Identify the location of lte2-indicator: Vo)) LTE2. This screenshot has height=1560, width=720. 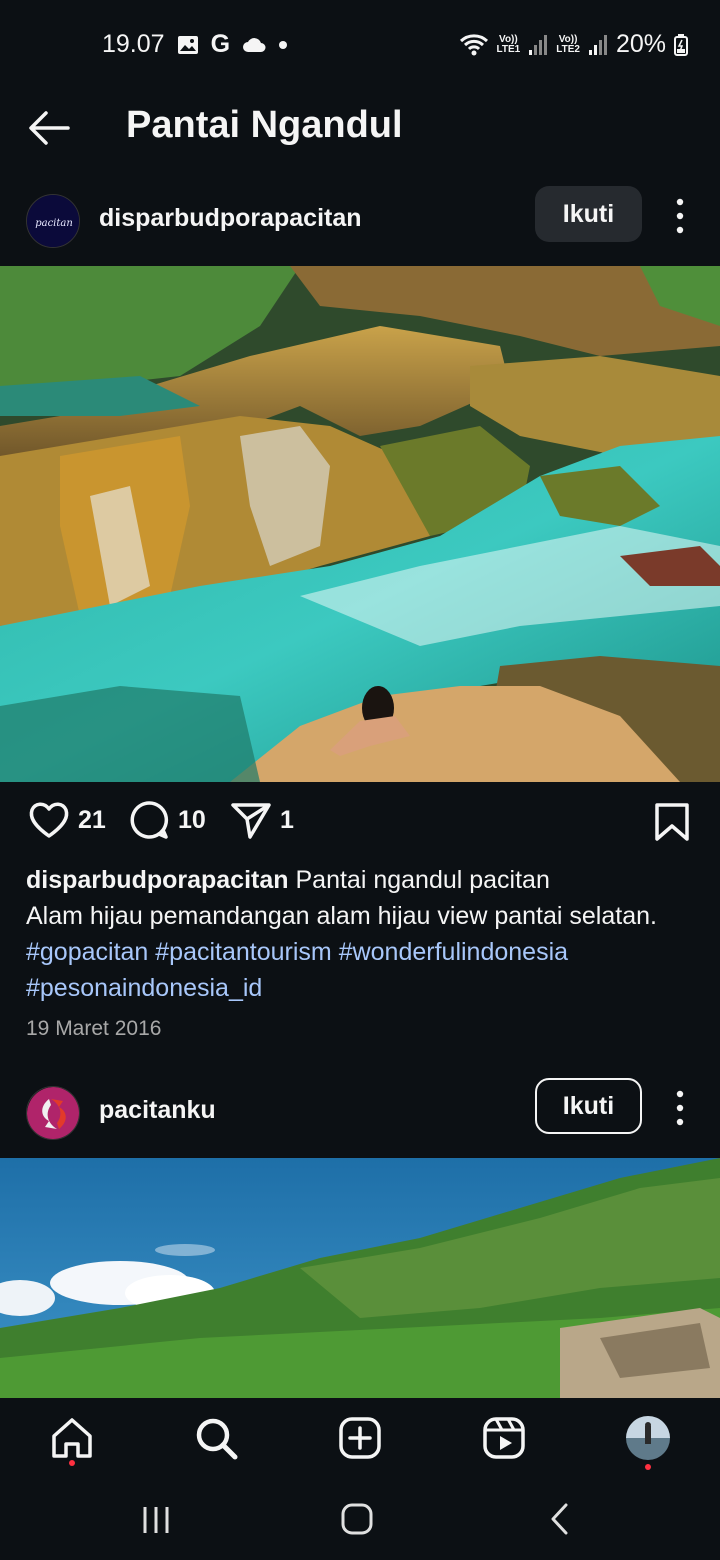
(568, 44).